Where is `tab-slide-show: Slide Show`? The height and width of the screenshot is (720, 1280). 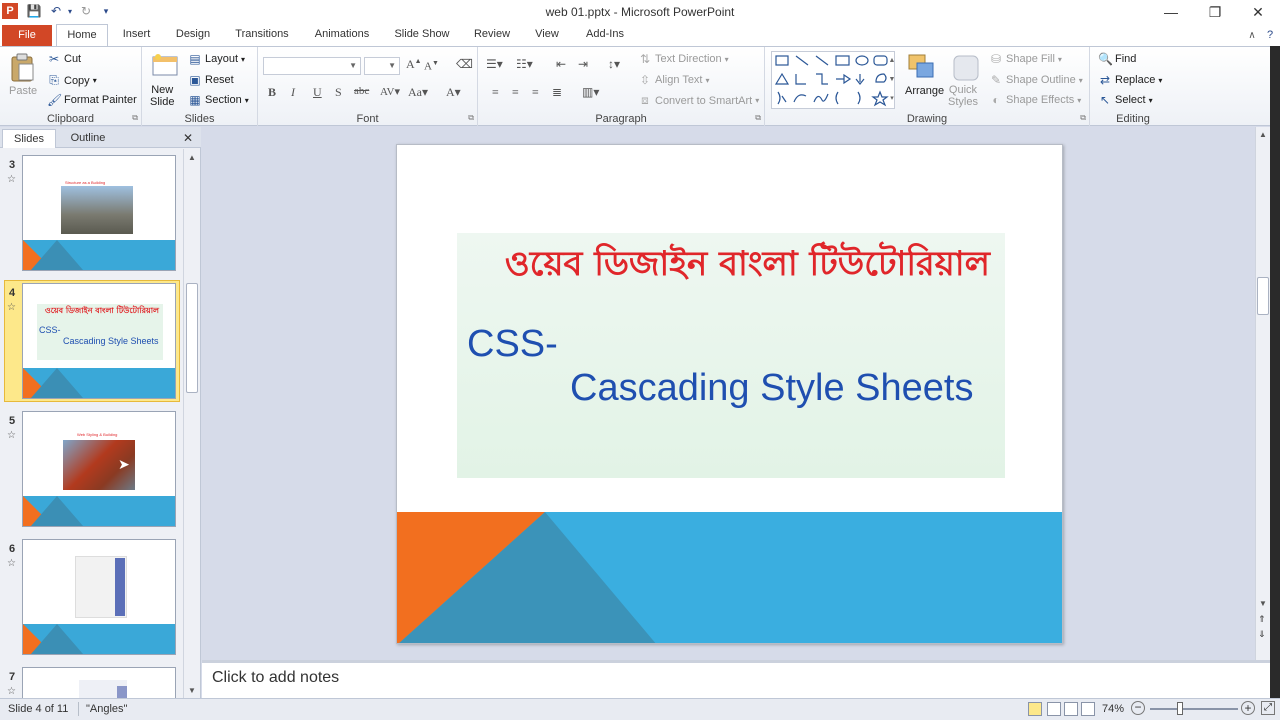 tab-slide-show: Slide Show is located at coordinates (422, 35).